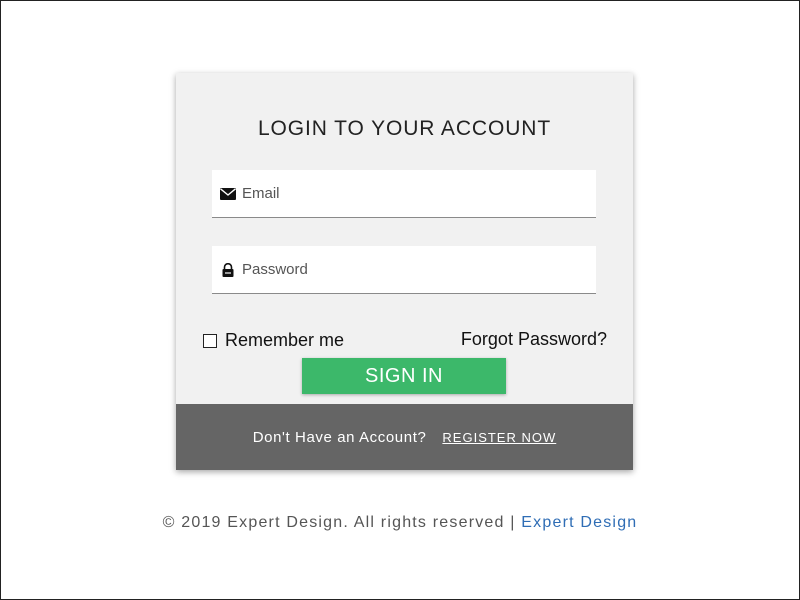 The height and width of the screenshot is (600, 800). Describe the element at coordinates (210, 340) in the screenshot. I see `remember-checkbox` at that location.